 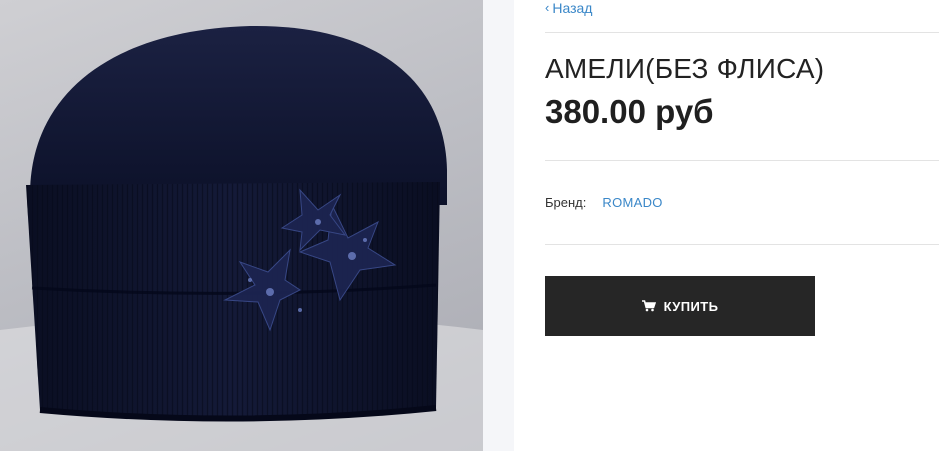 What do you see at coordinates (566, 202) in the screenshot?
I see `brand-label: Бренд:` at bounding box center [566, 202].